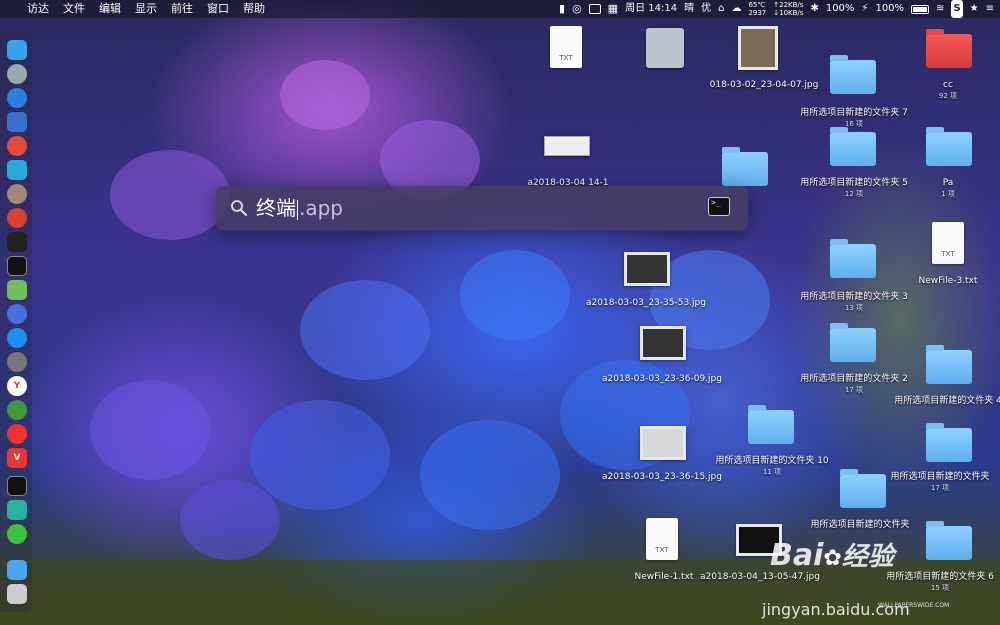 Image resolution: width=1000 pixels, height=625 pixels. Describe the element at coordinates (218, 9) in the screenshot. I see `menu-window: 窗口` at that location.